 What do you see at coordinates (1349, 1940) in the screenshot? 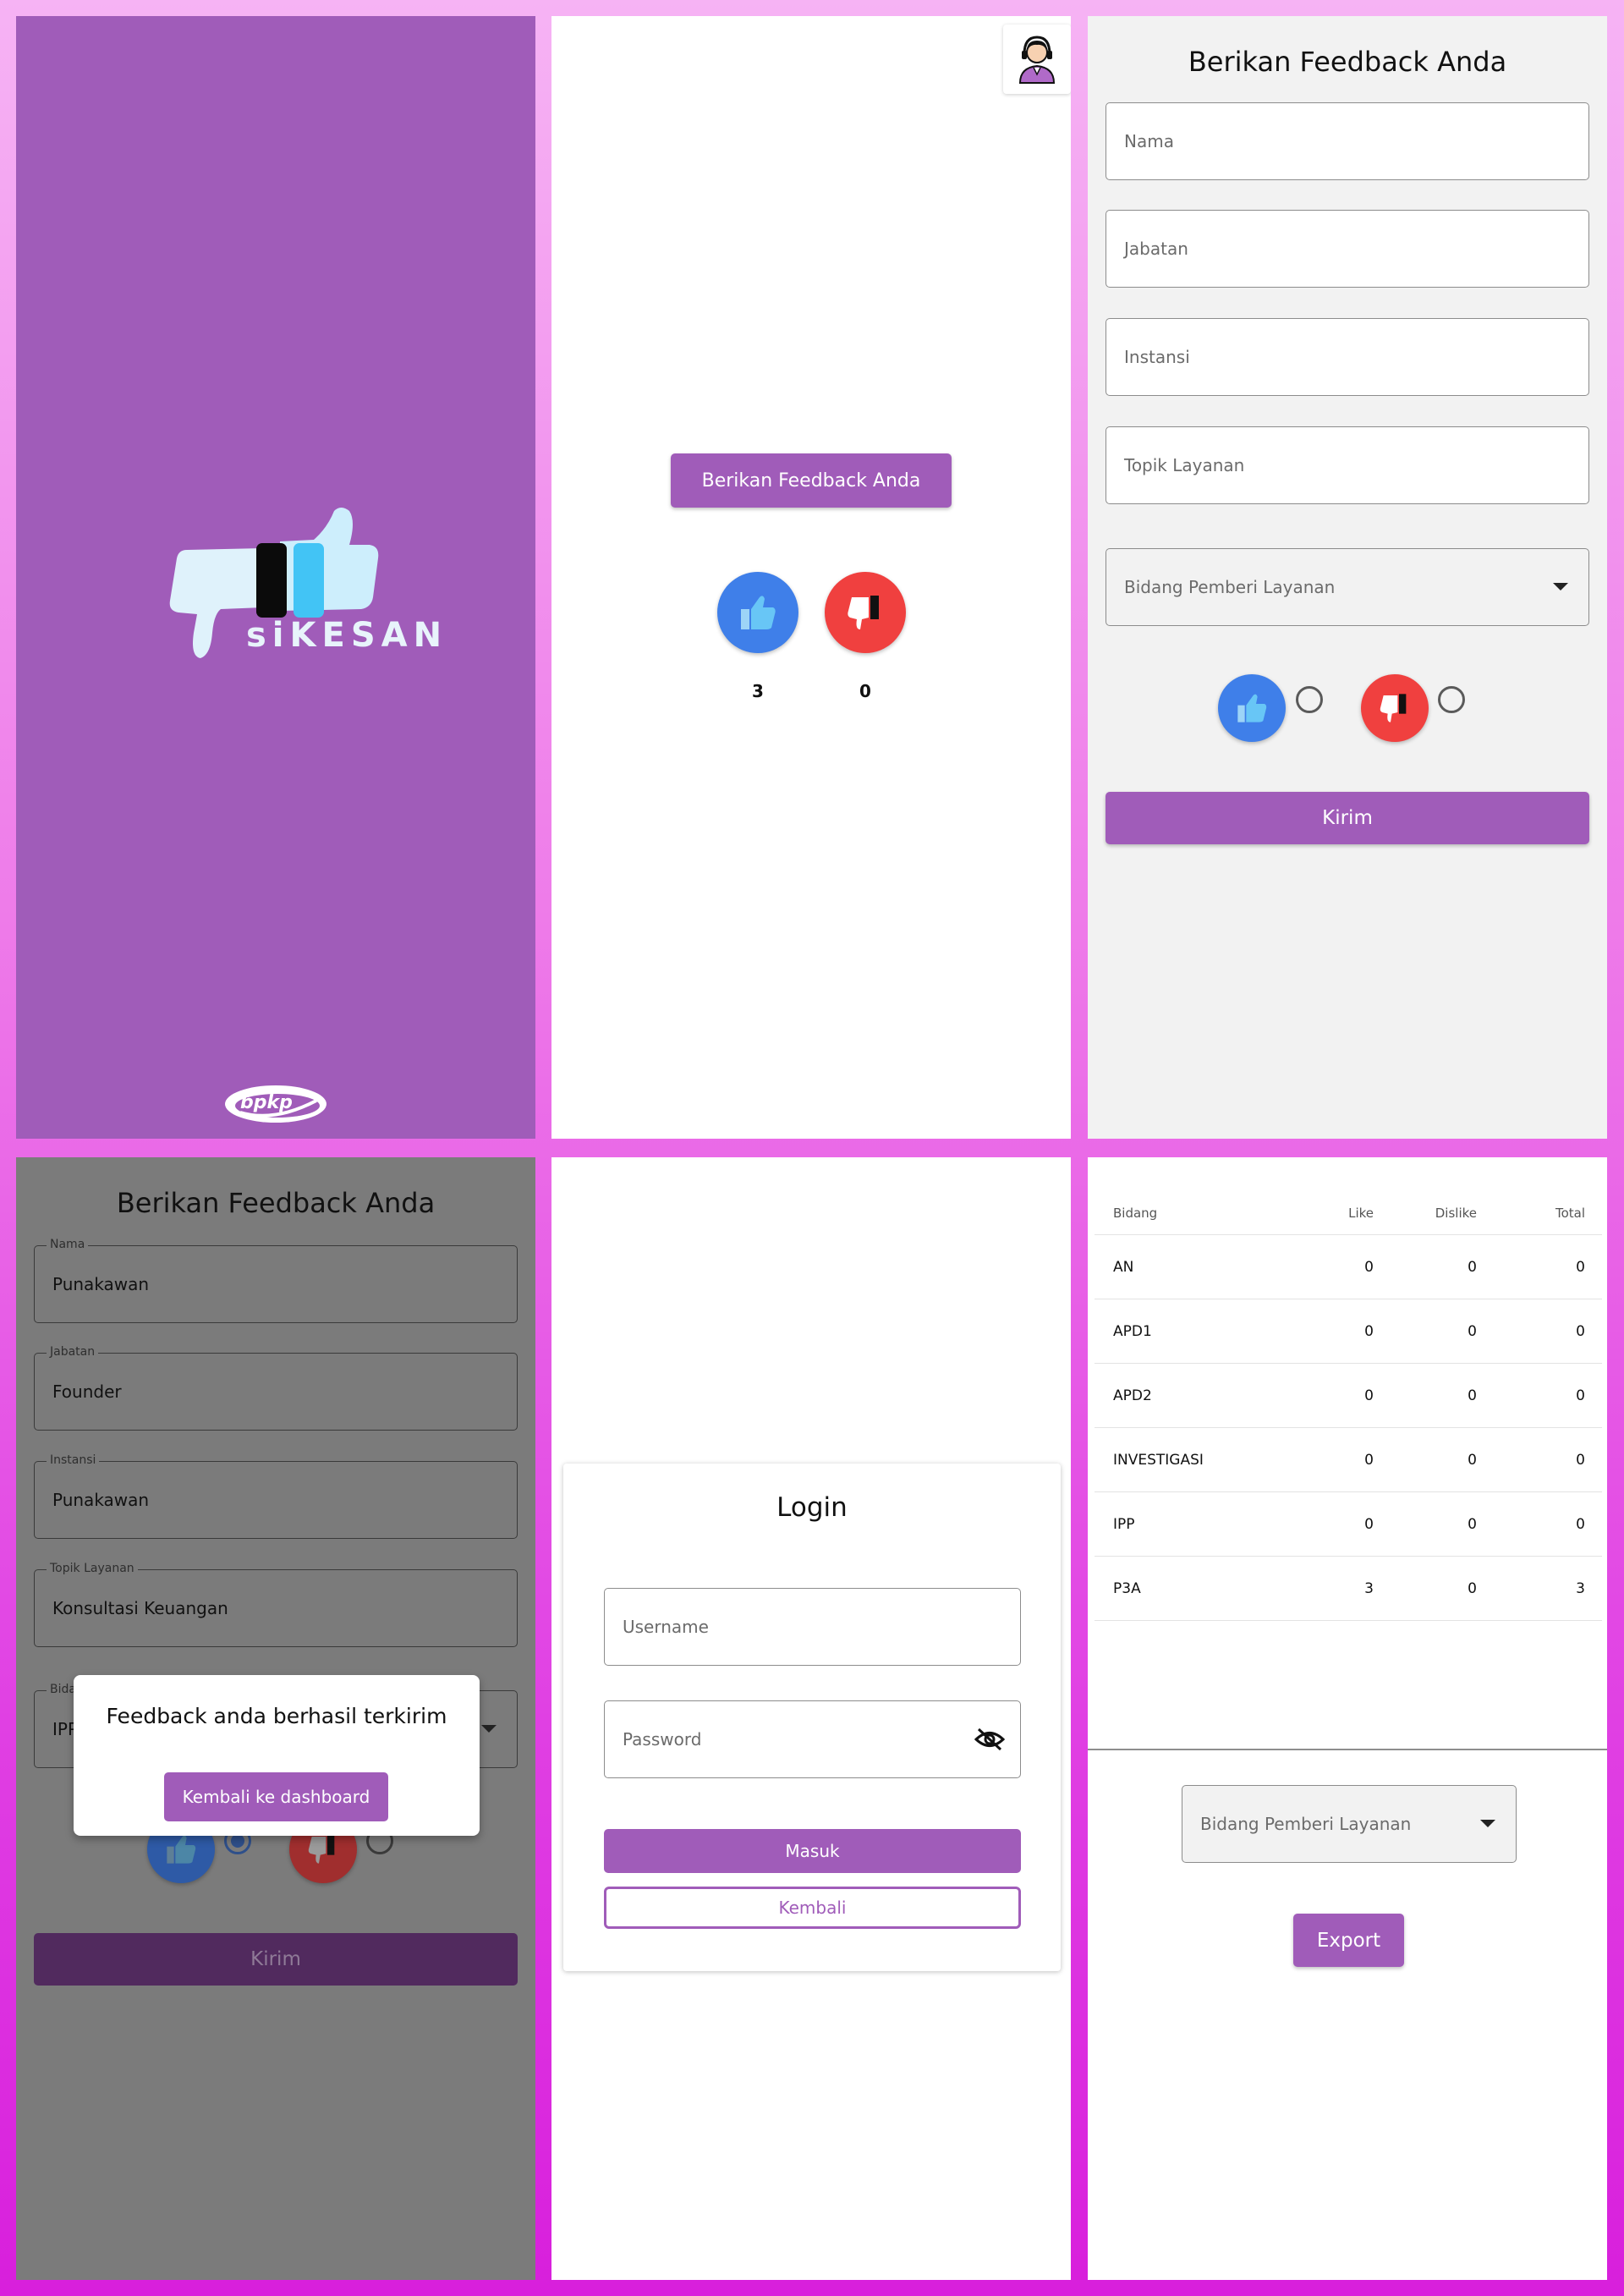
I see `export-button: Export` at bounding box center [1349, 1940].